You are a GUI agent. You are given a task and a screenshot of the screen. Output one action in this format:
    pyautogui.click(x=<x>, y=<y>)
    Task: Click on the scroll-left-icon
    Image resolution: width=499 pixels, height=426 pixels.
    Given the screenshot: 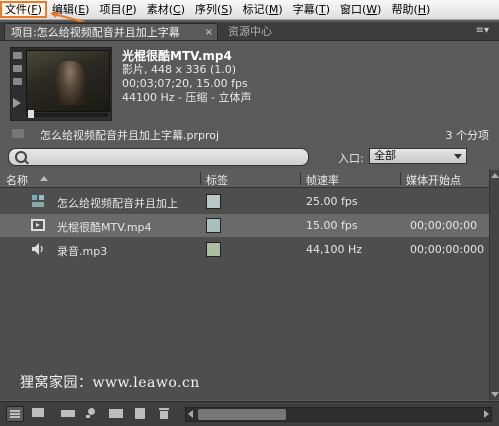 What is the action you would take?
    pyautogui.click(x=190, y=414)
    